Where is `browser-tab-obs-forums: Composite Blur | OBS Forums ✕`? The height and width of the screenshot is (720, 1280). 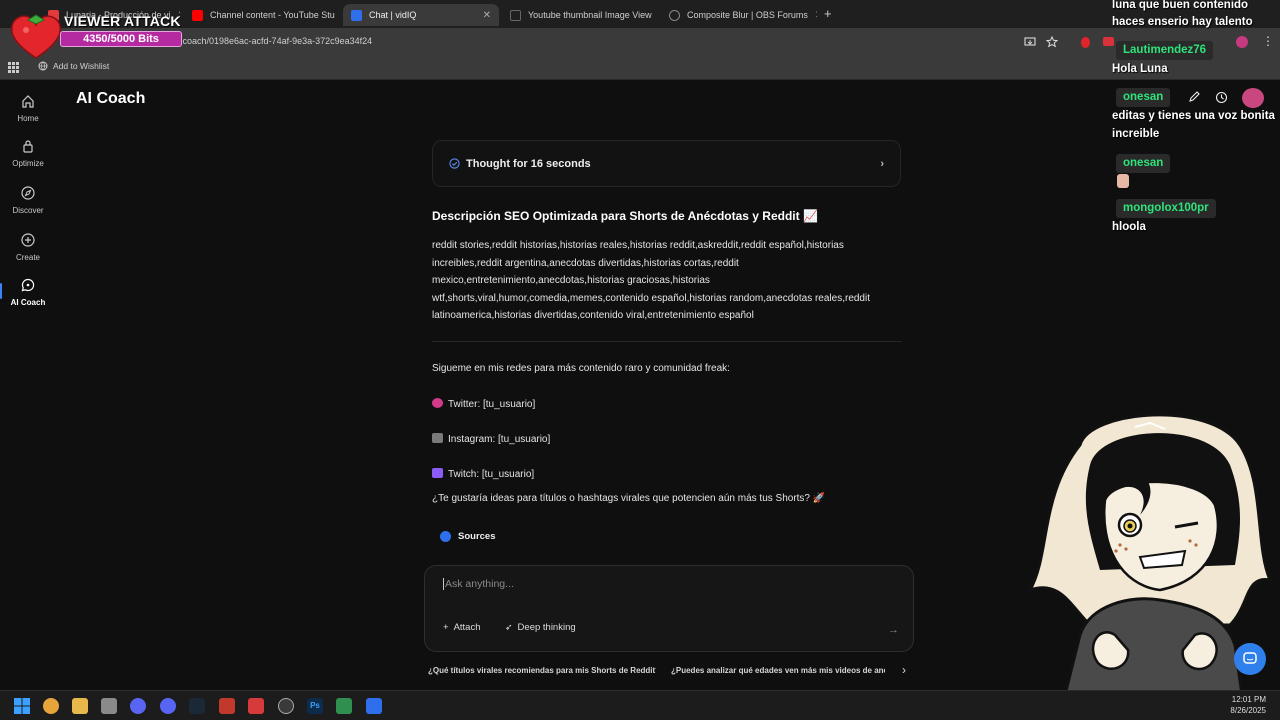
browser-tab-obs-forums: Composite Blur | OBS Forums ✕ is located at coordinates (739, 15).